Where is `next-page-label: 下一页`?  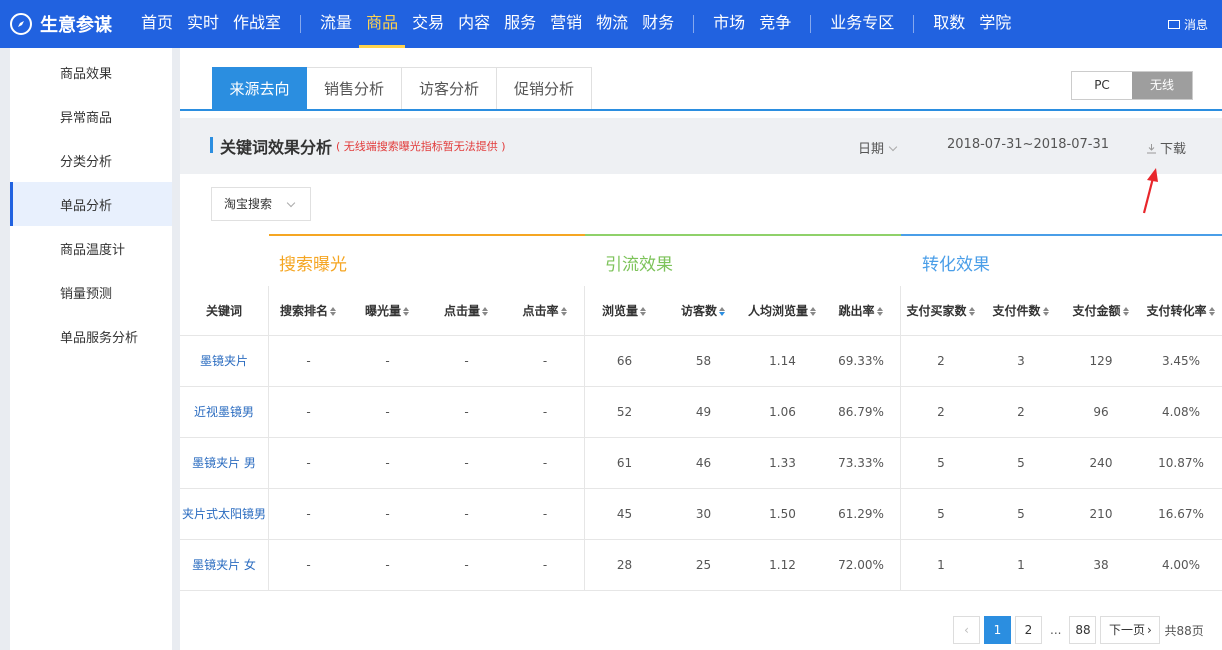 next-page-label: 下一页 is located at coordinates (1127, 630).